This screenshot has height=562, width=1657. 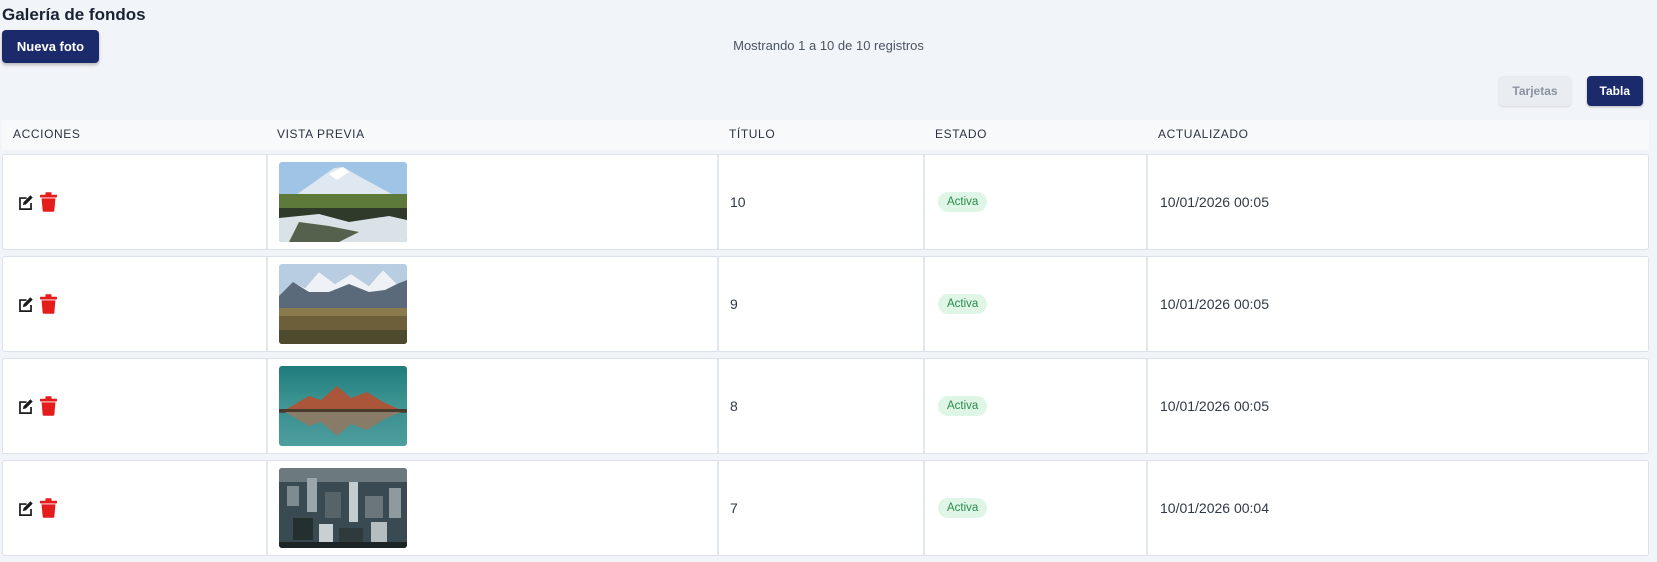 I want to click on column-header-status: ESTADO, so click(x=961, y=134).